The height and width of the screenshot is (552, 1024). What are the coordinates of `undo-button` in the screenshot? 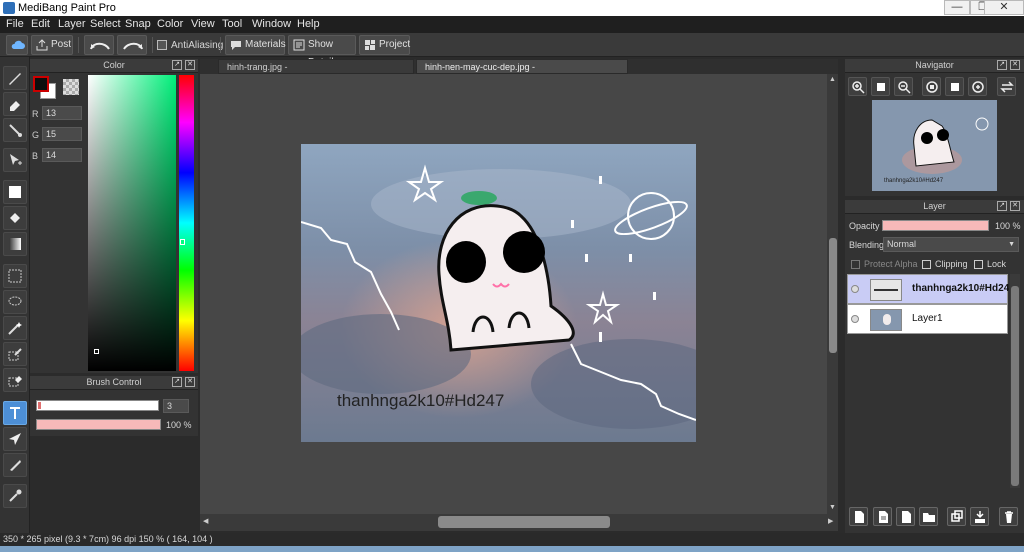 It's located at (99, 45).